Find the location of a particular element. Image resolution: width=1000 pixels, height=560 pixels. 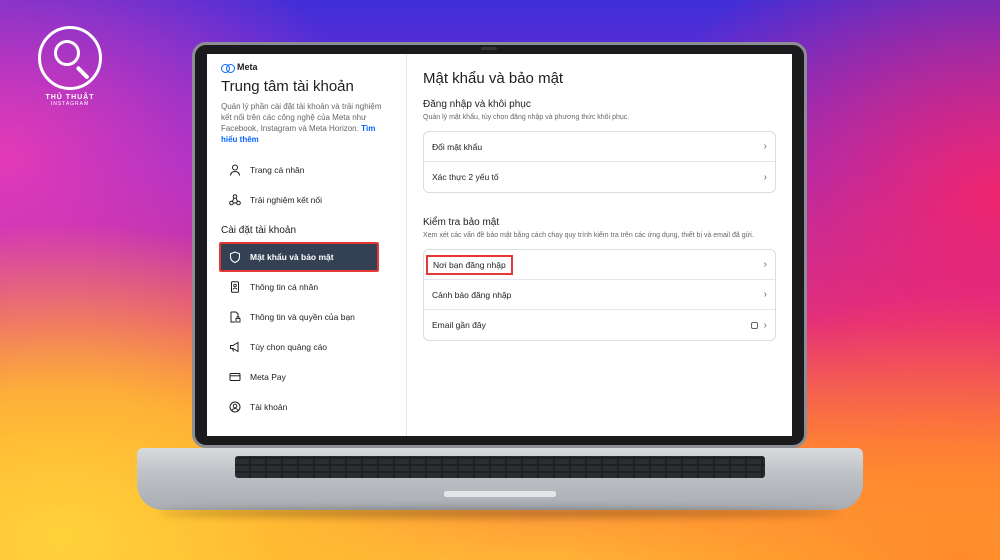

brand-line1: THỦ THUẬT is located at coordinates (70, 97).